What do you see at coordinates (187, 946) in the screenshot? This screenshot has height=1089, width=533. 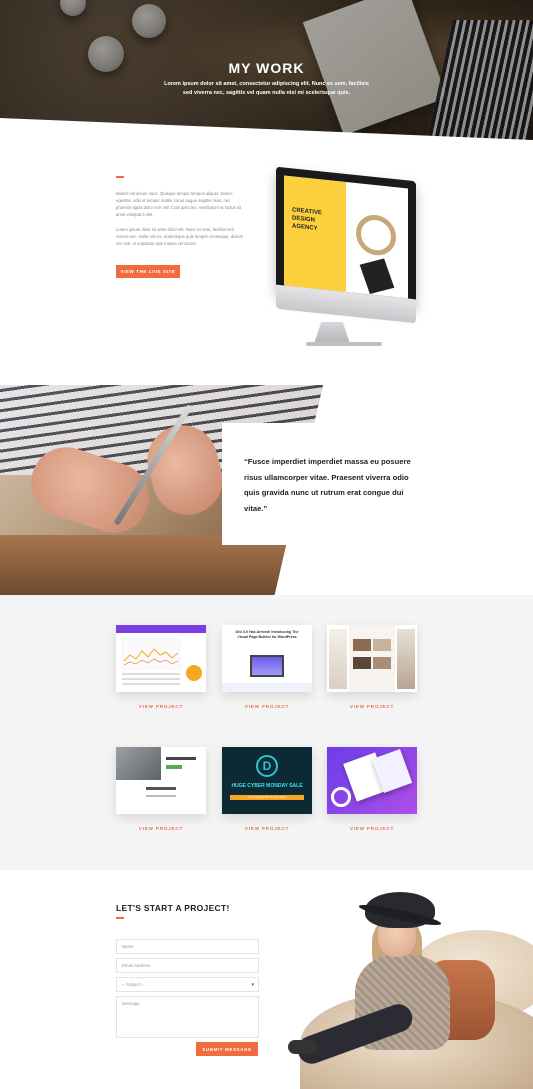 I see `name-field: Name` at bounding box center [187, 946].